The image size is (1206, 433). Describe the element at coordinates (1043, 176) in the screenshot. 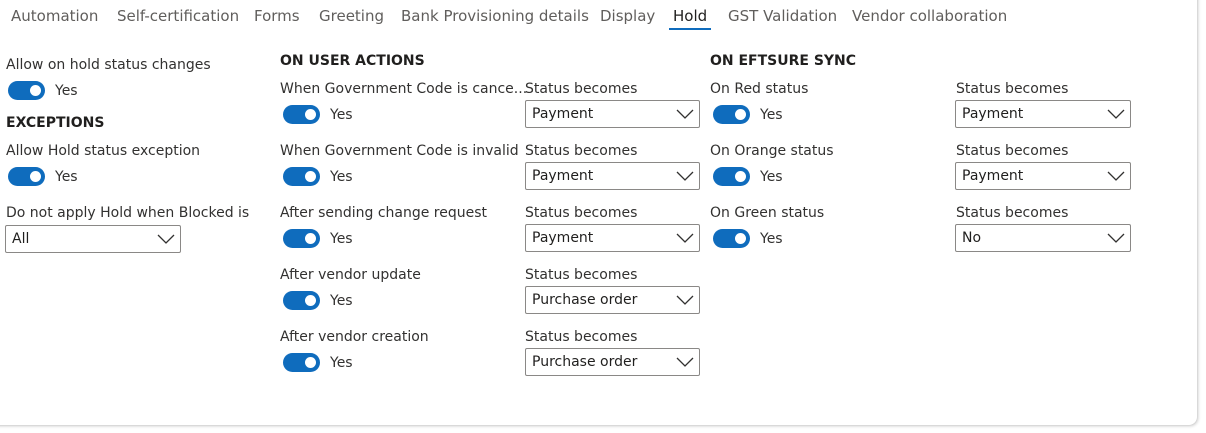

I see `orange-status-select: Payment` at that location.